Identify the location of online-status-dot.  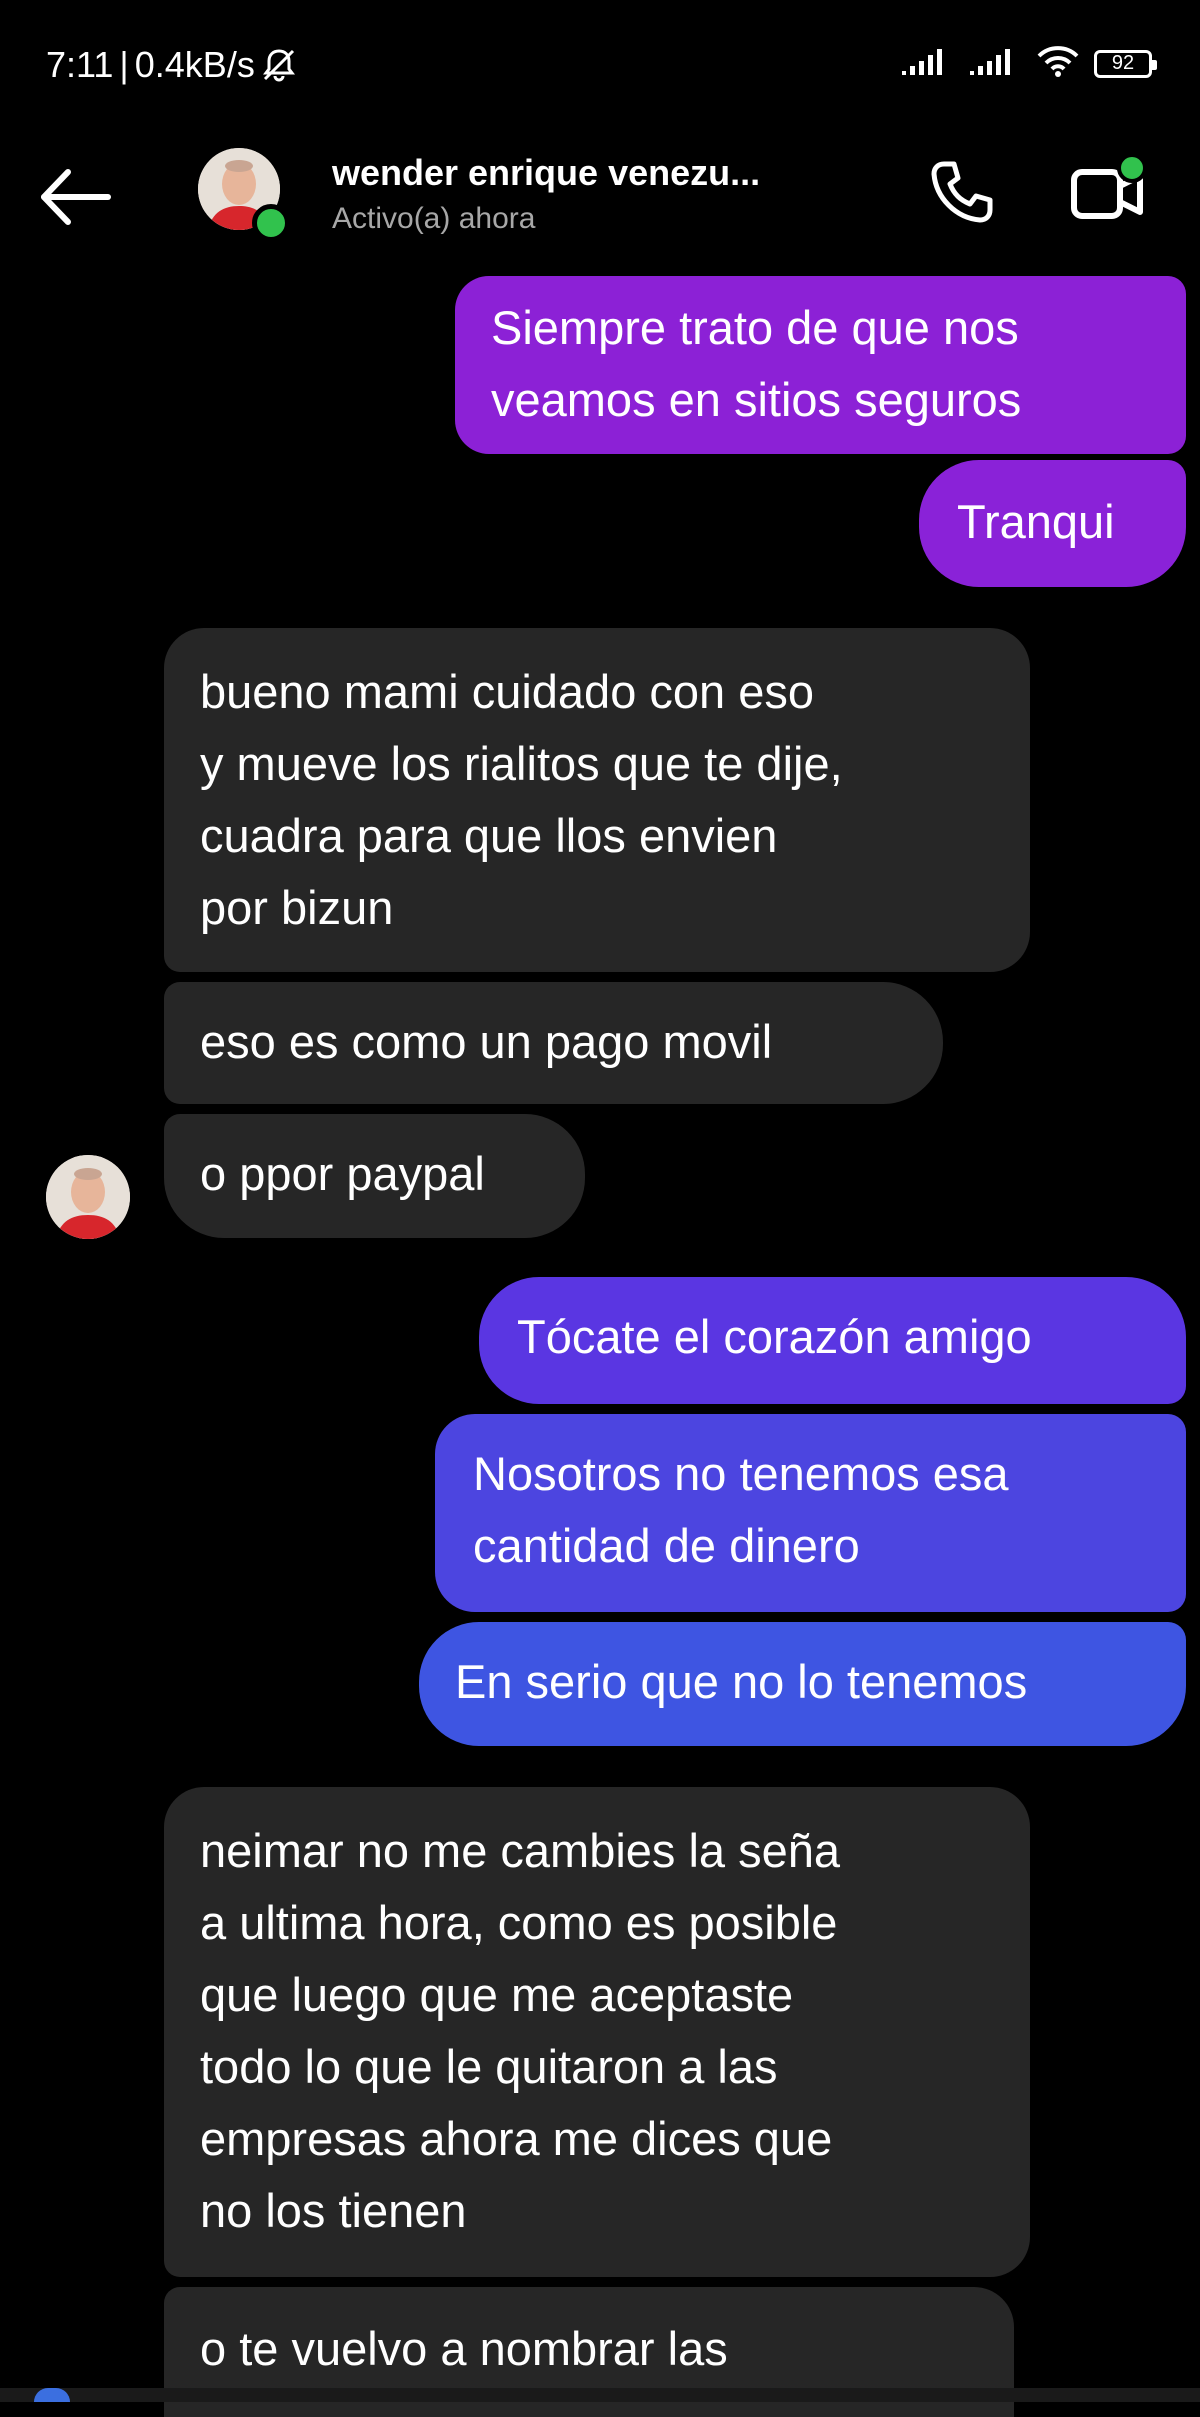
(271, 223).